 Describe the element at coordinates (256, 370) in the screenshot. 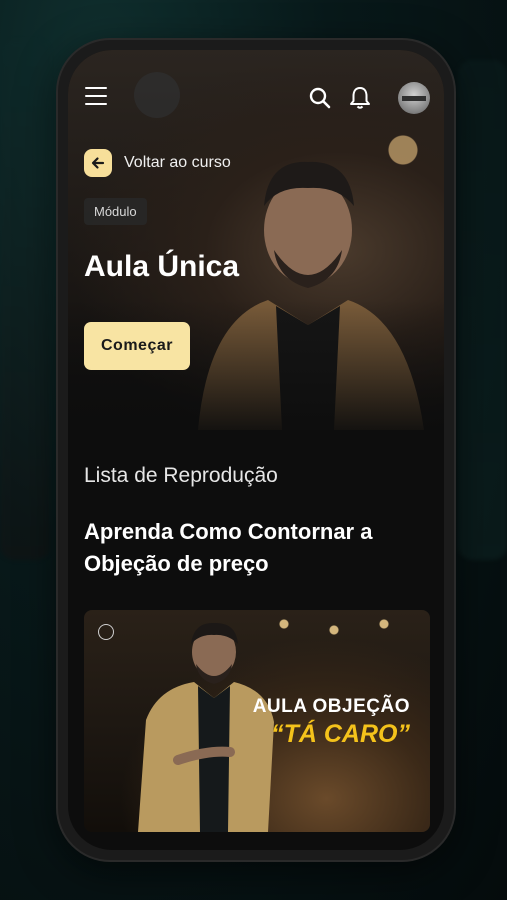

I see `hero-fade` at that location.